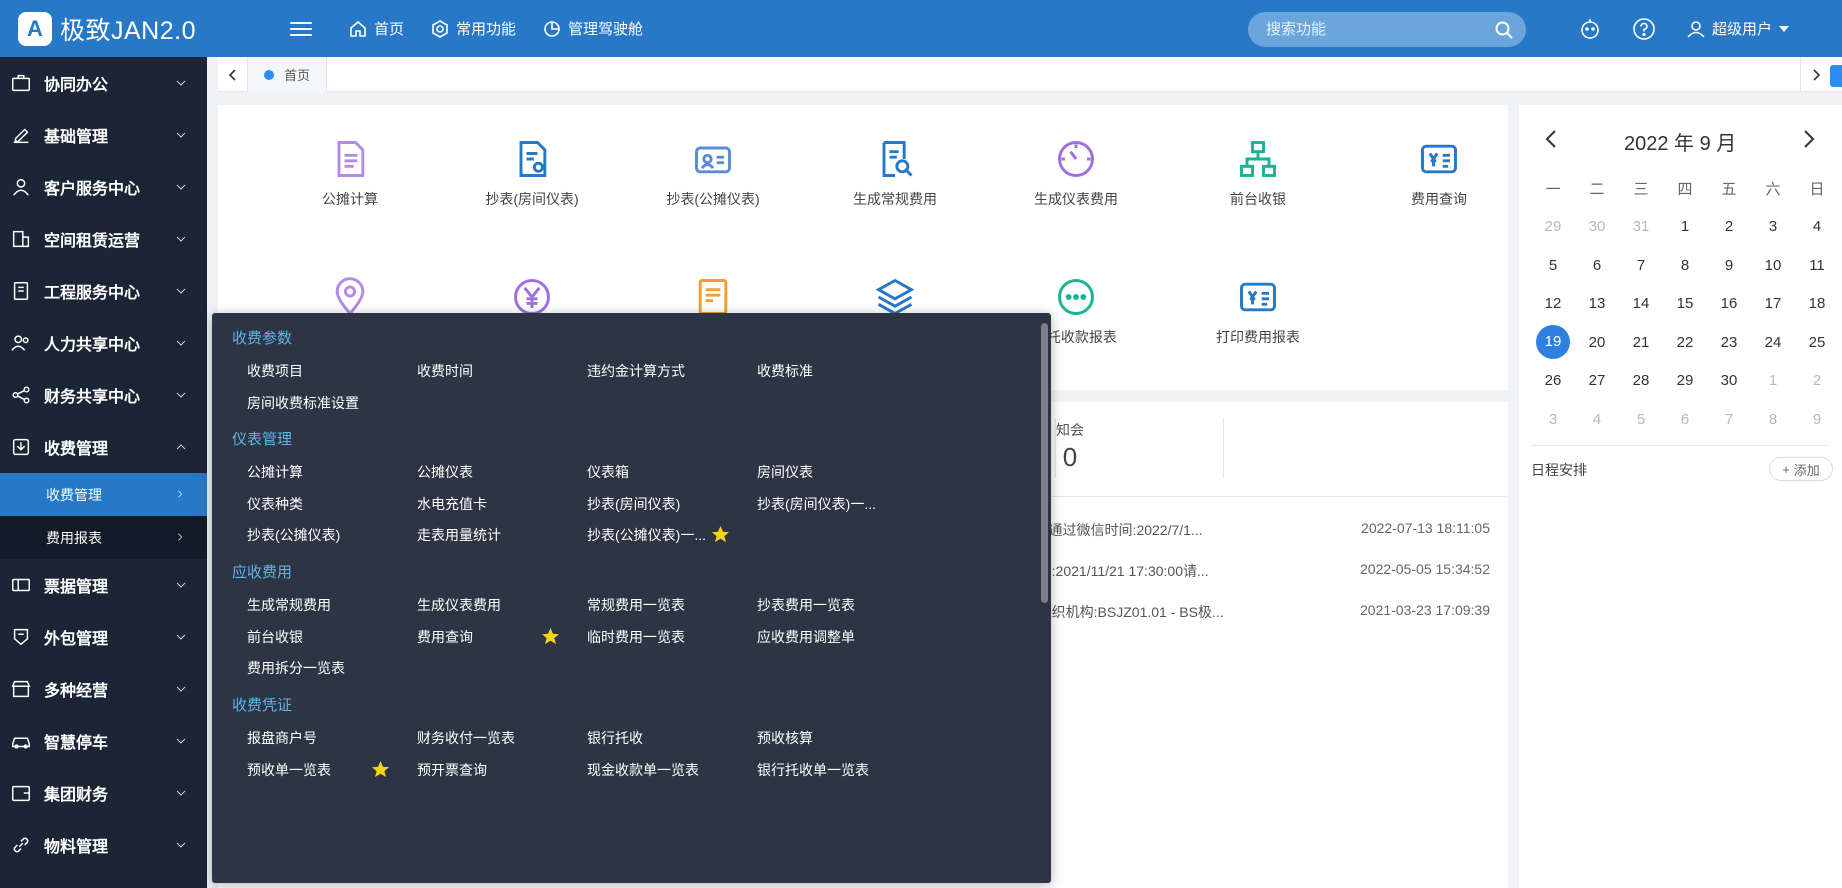 The image size is (1842, 888). Describe the element at coordinates (1641, 303) in the screenshot. I see `calendar-day: 14` at that location.